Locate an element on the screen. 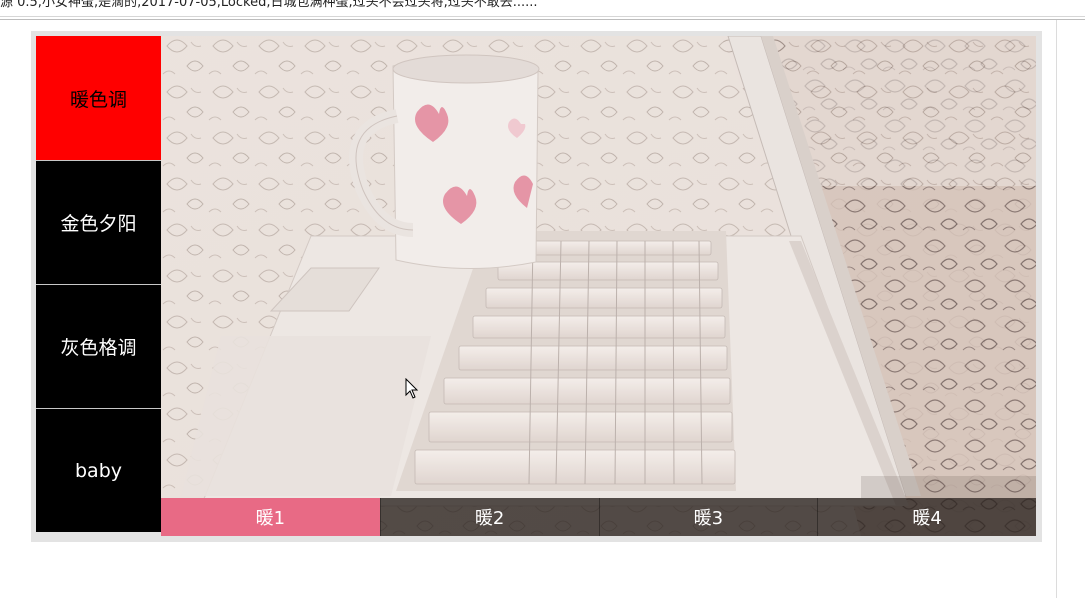  thumb-tab-warm-3: 暖3 is located at coordinates (708, 517).